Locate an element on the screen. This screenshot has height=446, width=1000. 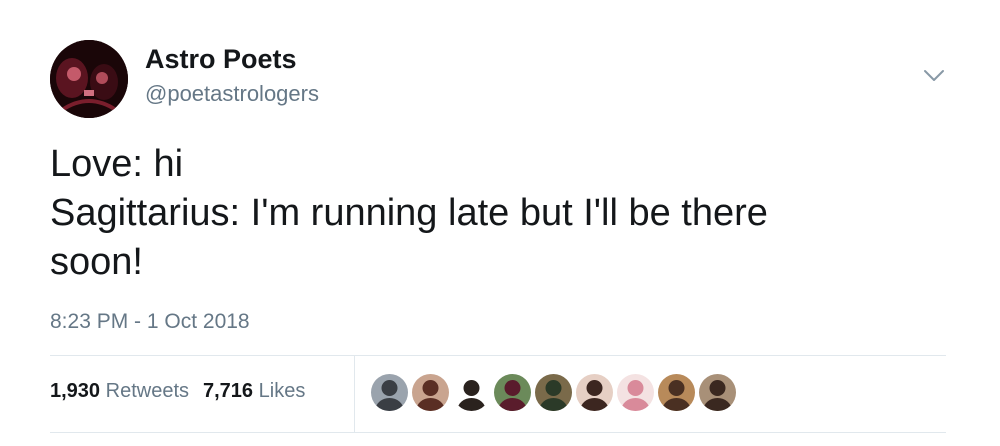
likes-label: Likes is located at coordinates (282, 391).